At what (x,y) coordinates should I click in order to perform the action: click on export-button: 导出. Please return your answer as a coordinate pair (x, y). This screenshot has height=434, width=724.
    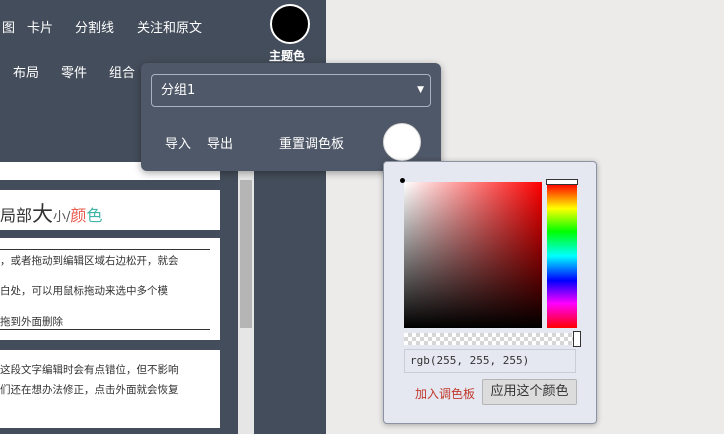
    Looking at the image, I should click on (220, 142).